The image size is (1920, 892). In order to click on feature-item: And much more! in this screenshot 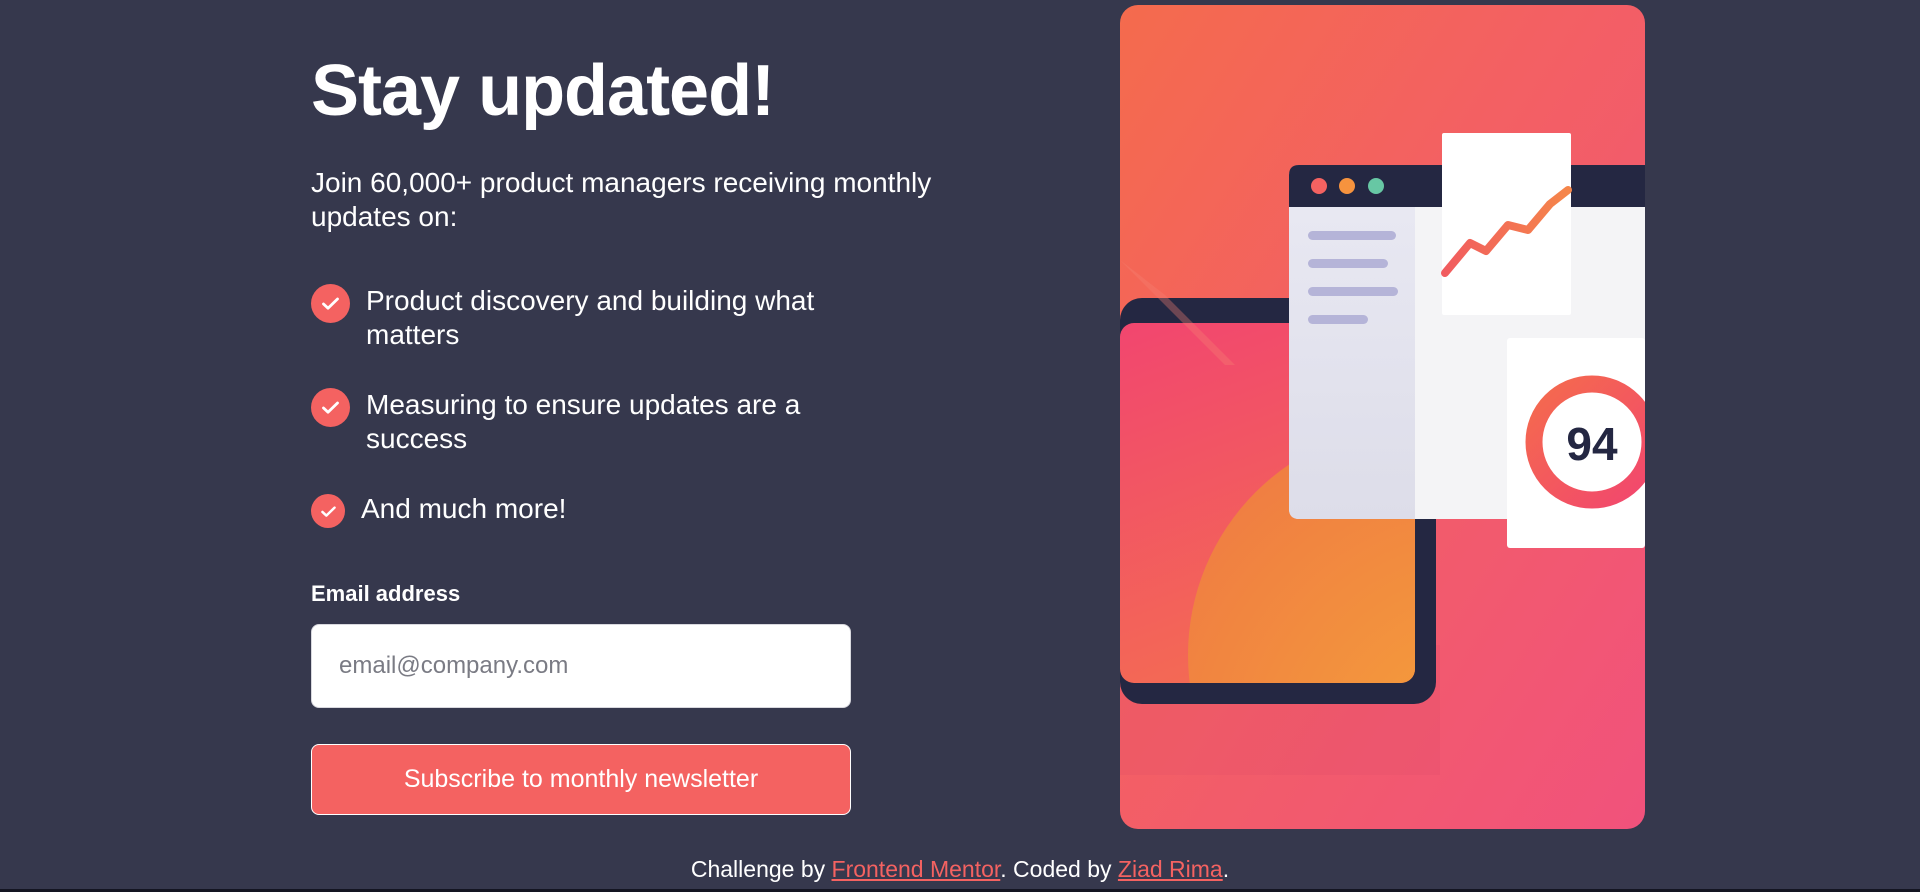, I will do `click(591, 510)`.